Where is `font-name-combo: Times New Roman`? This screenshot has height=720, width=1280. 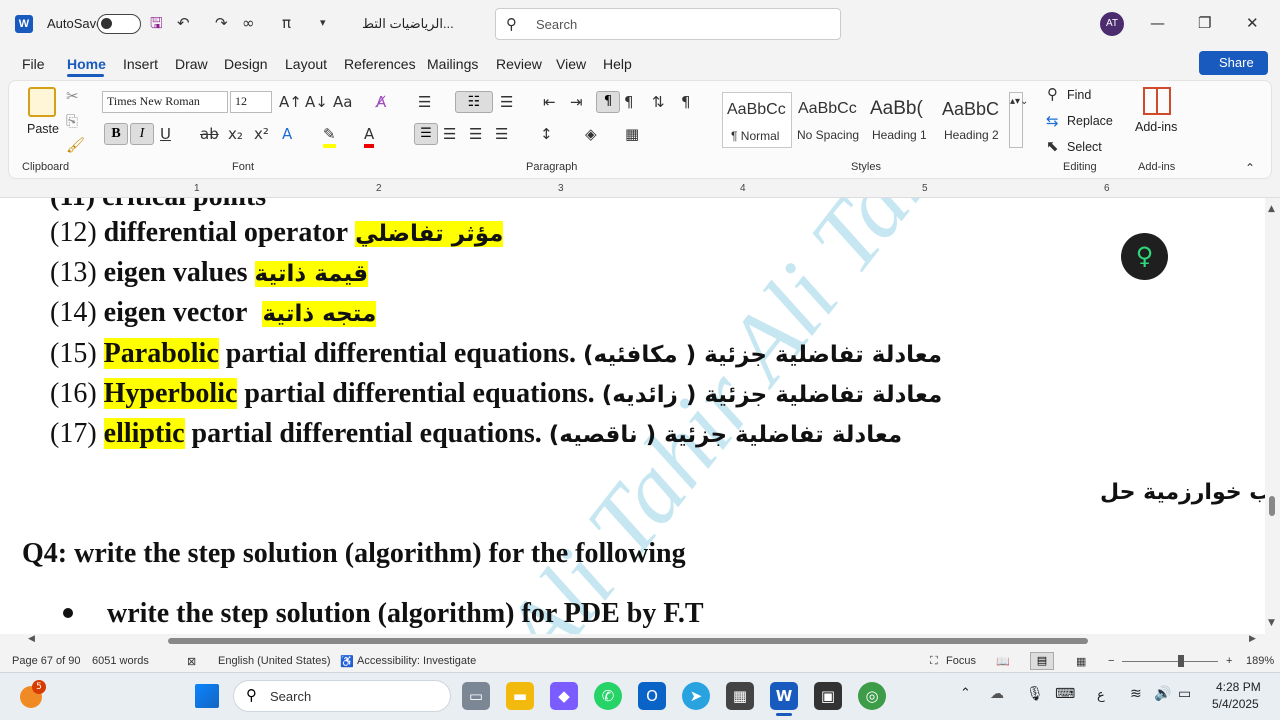
font-name-combo: Times New Roman is located at coordinates (165, 102).